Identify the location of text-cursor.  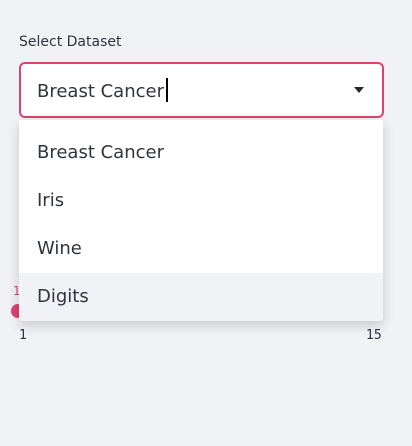
(167, 90).